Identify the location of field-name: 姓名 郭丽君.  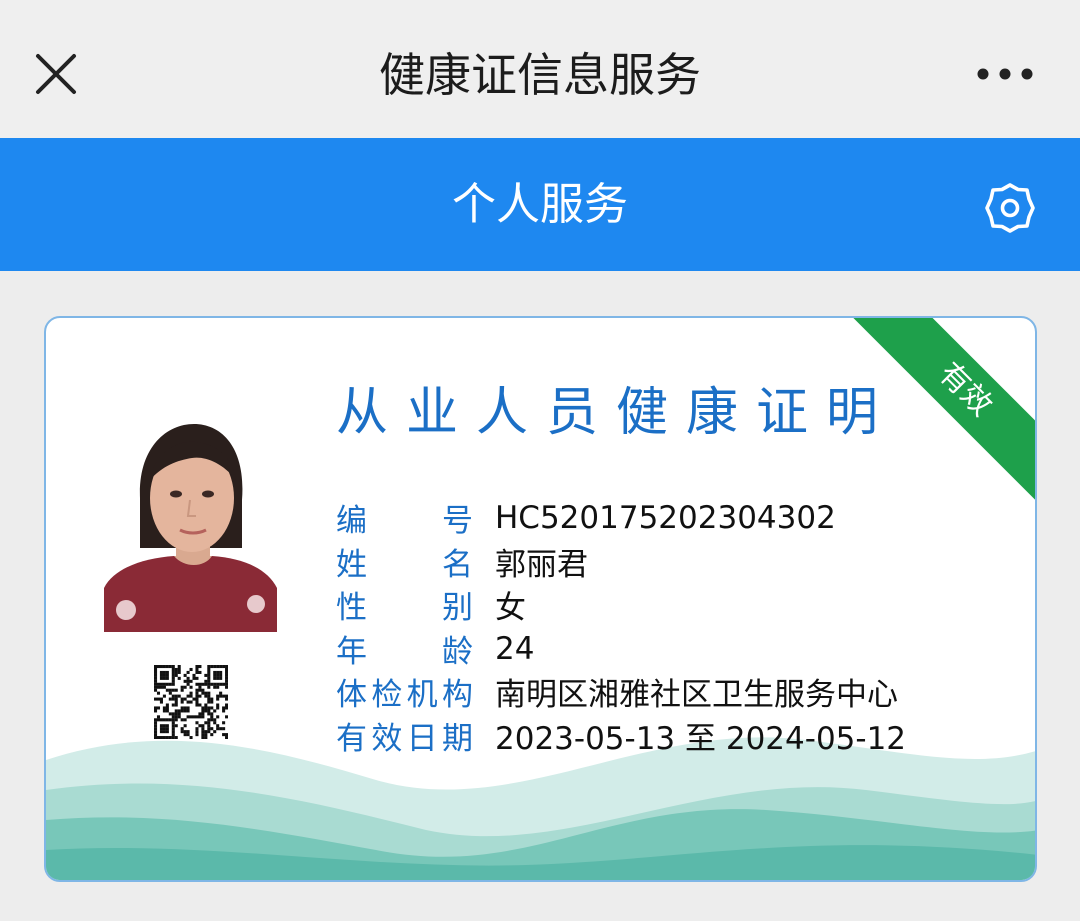
(462, 561).